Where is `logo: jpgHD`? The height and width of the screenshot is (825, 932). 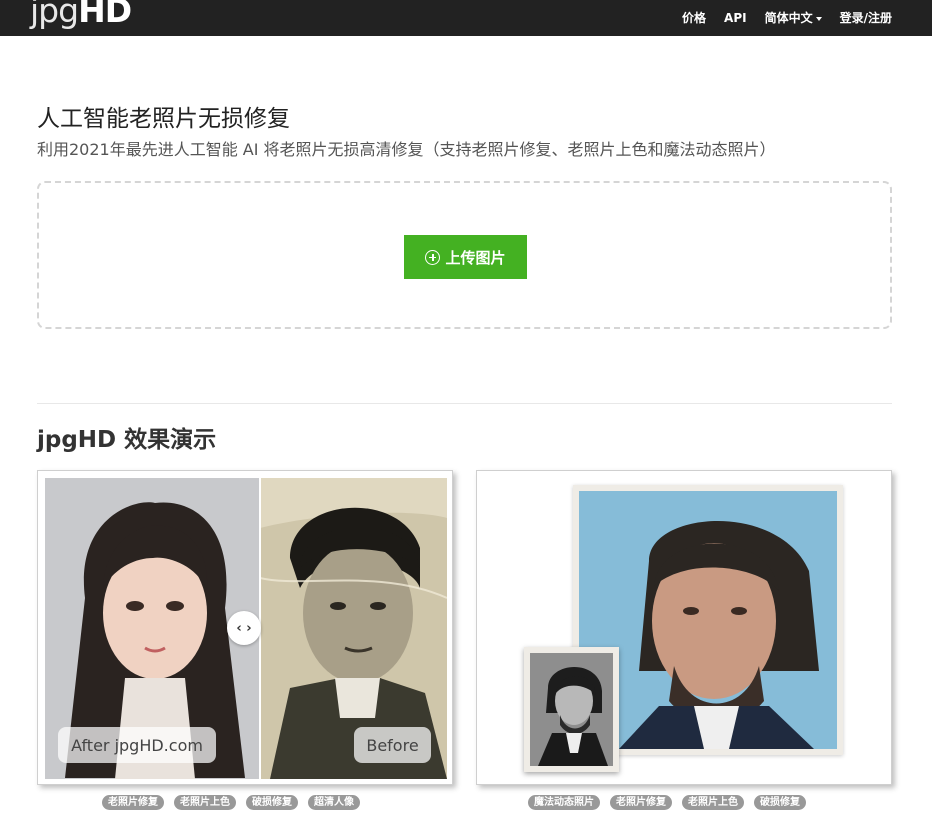 logo: jpgHD is located at coordinates (81, 15).